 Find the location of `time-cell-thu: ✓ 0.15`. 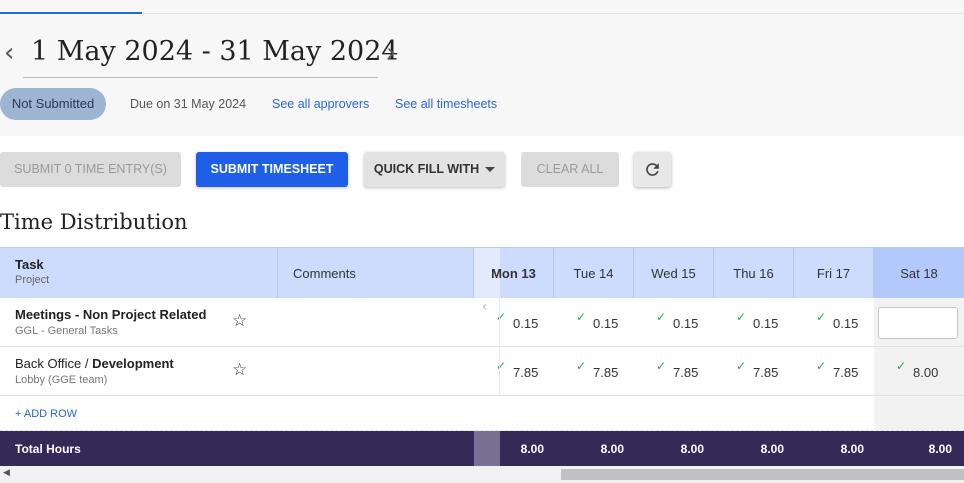

time-cell-thu: ✓ 0.15 is located at coordinates (754, 322).